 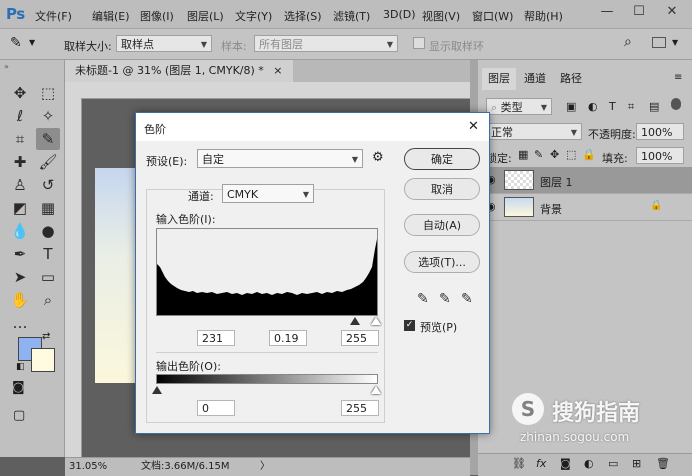 I want to click on show-ring-checkbox, so click(x=419, y=43).